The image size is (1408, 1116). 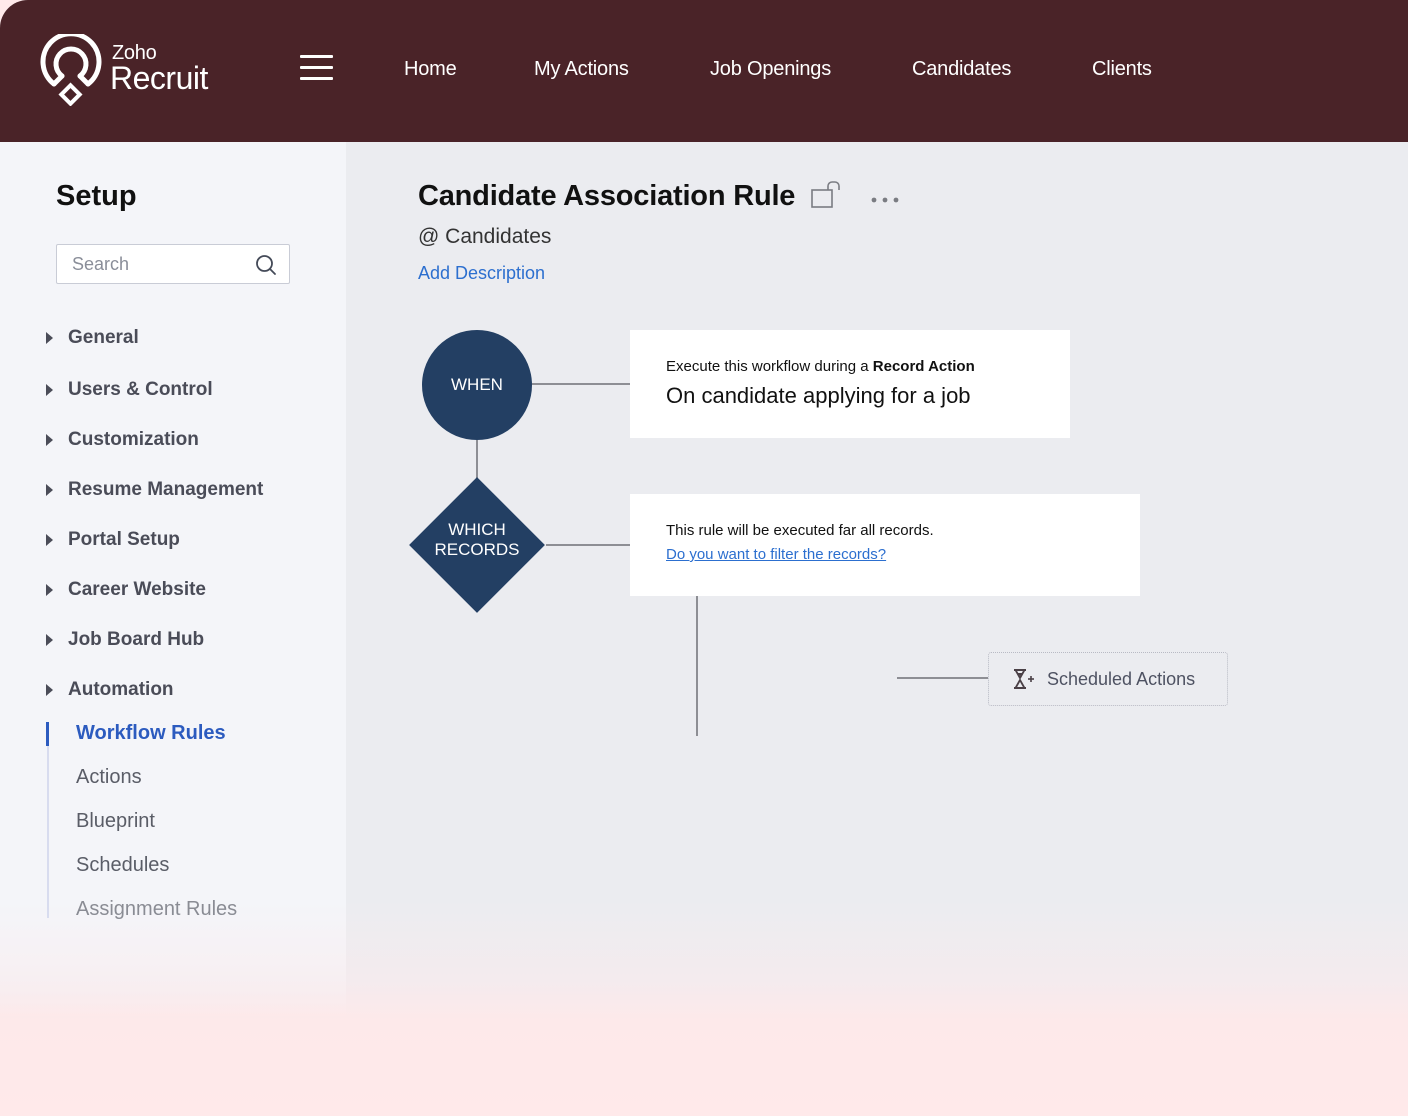 I want to click on sidebar-item-actions: Actions, so click(x=109, y=777).